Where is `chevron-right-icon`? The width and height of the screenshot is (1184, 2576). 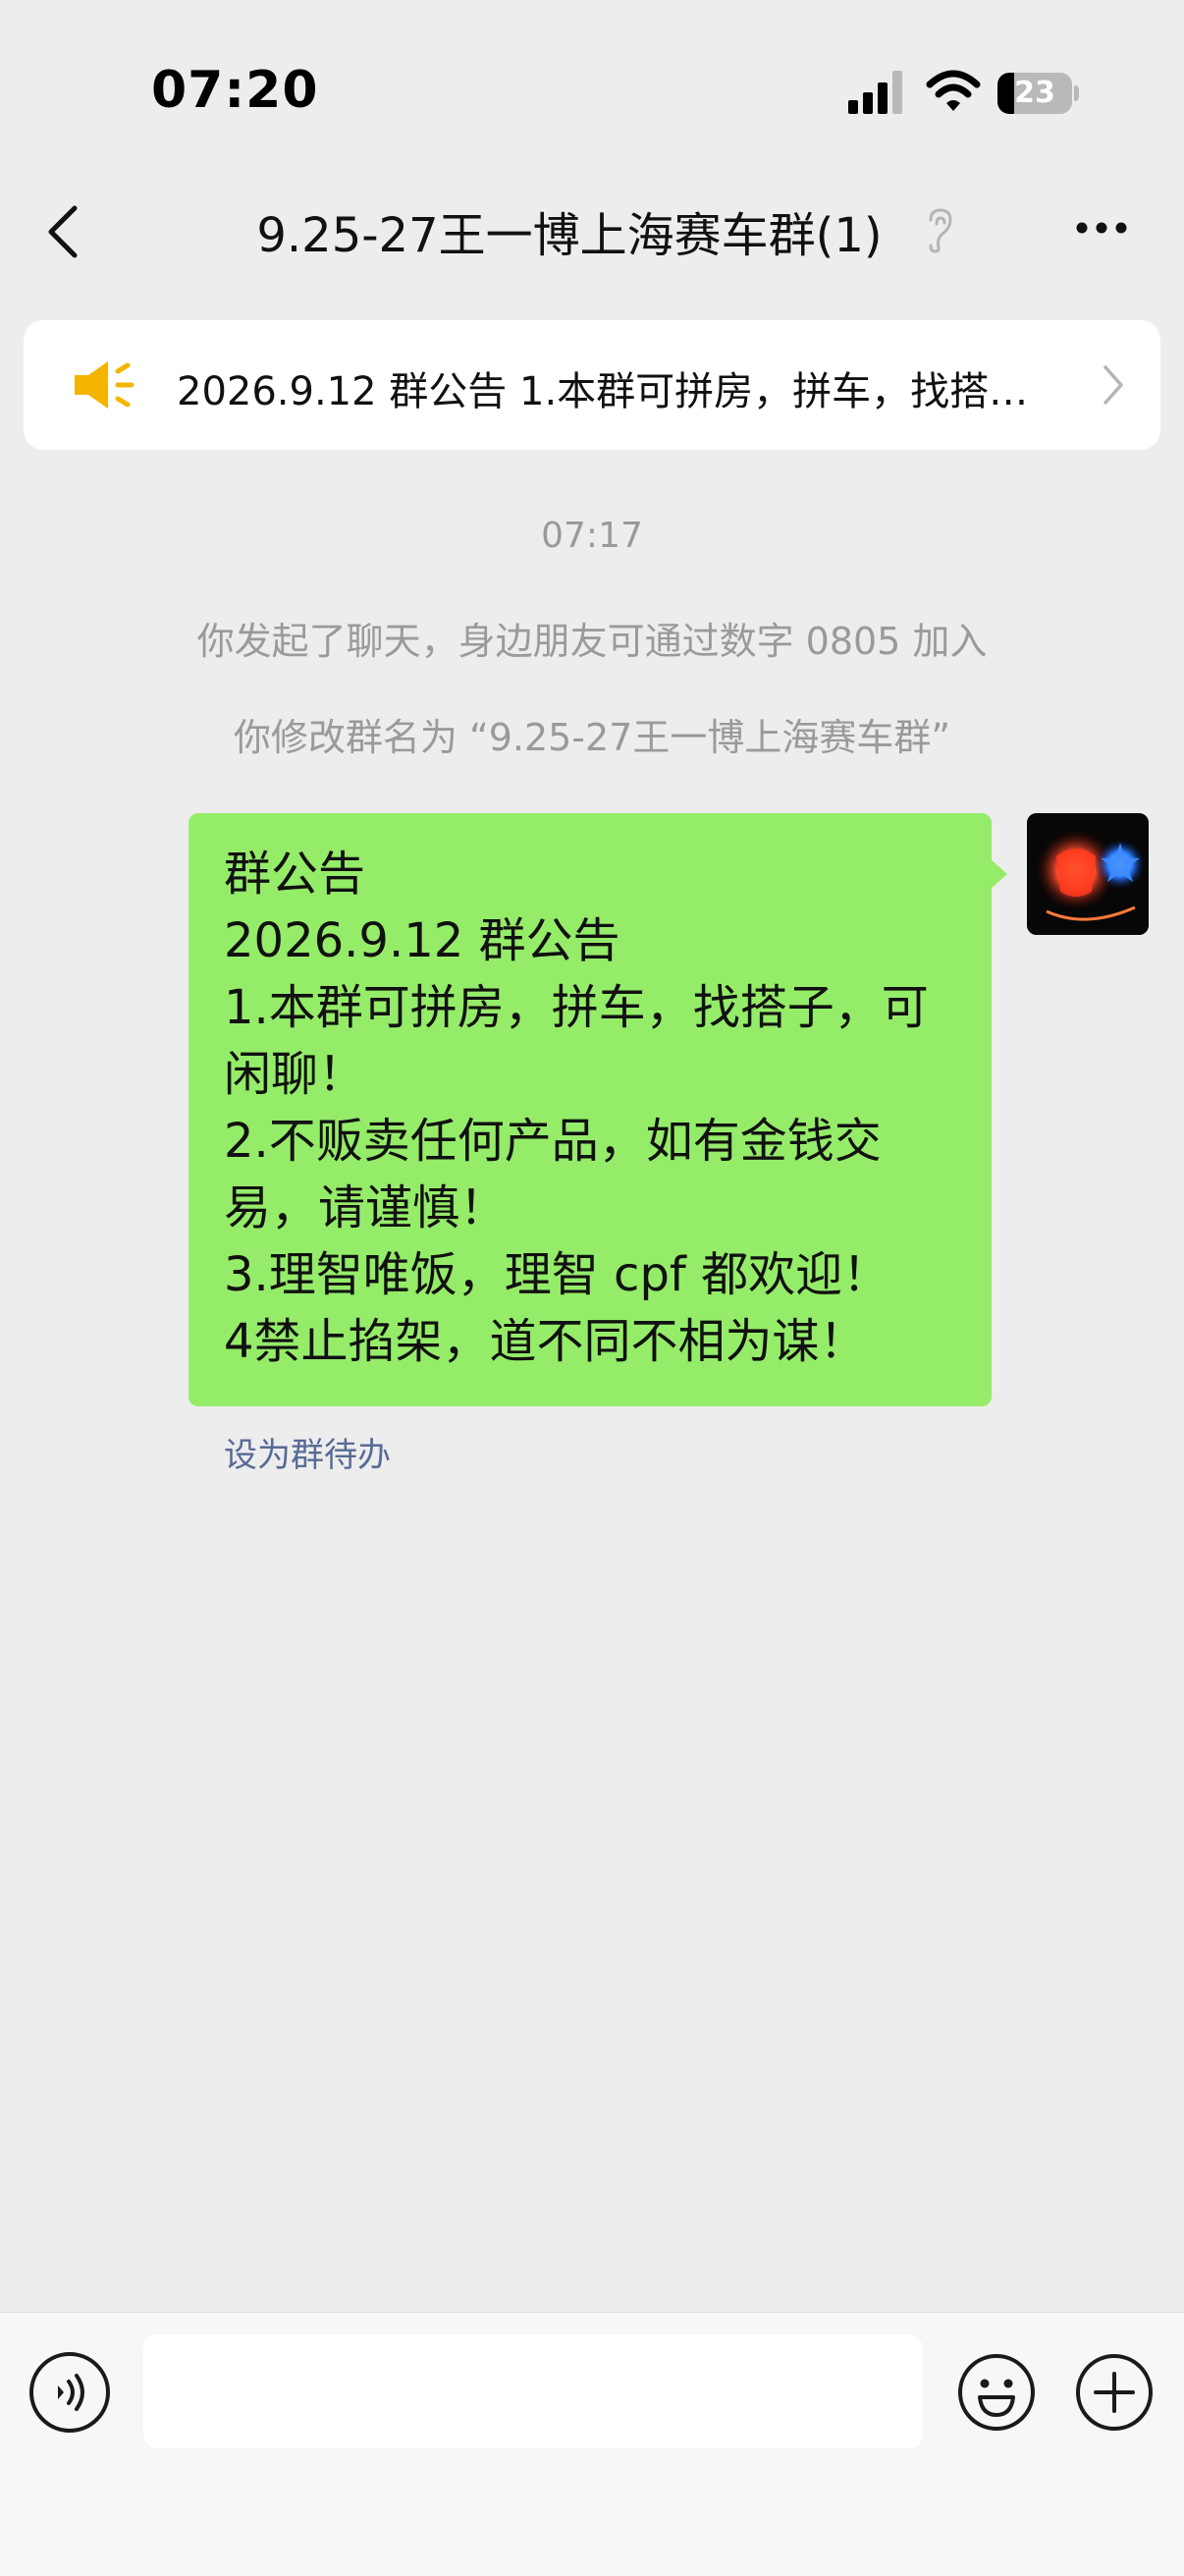 chevron-right-icon is located at coordinates (1113, 385).